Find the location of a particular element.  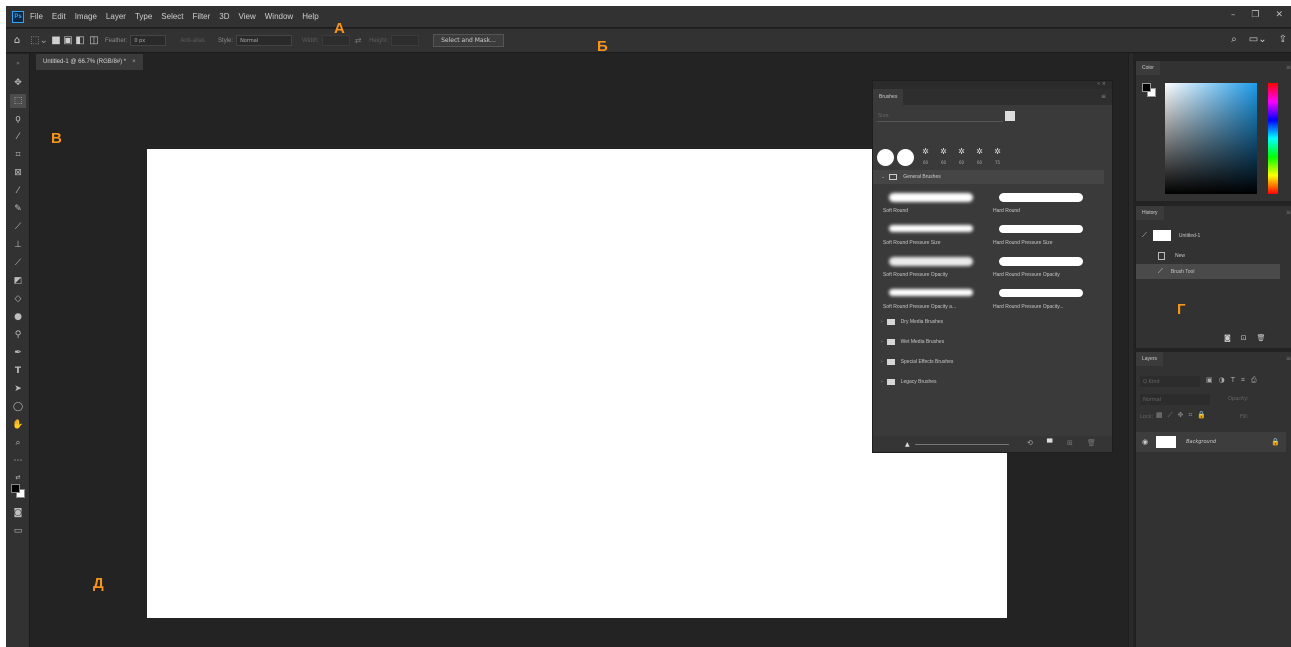

general-brushes-folder: ⌄ General Brushes is located at coordinates (988, 177).